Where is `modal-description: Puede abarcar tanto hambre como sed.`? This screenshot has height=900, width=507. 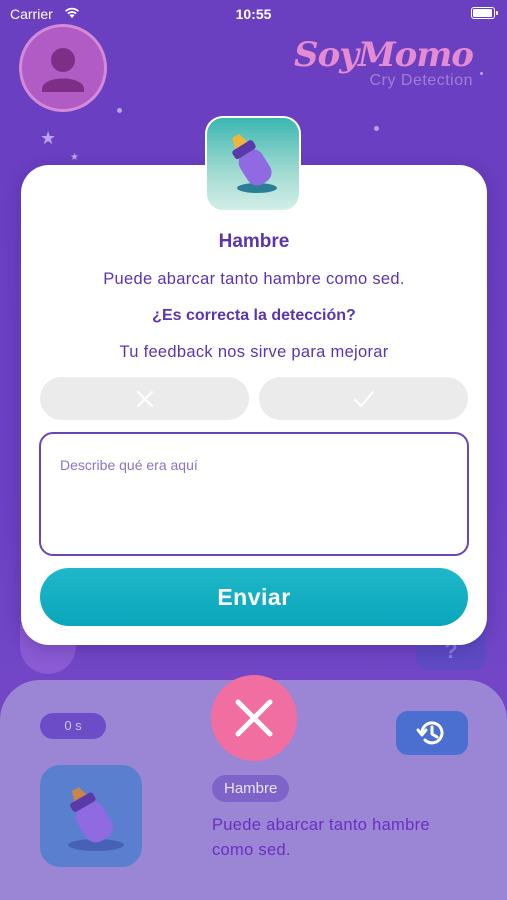 modal-description: Puede abarcar tanto hambre como sed. is located at coordinates (254, 279).